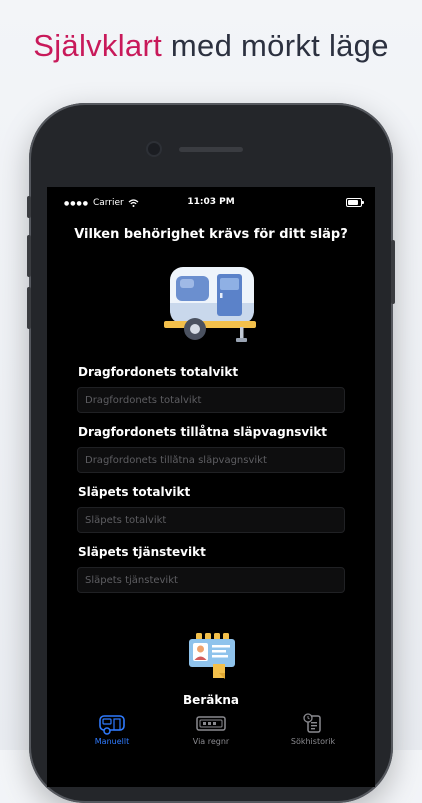 Image resolution: width=422 pixels, height=803 pixels. What do you see at coordinates (210, 304) in the screenshot?
I see `caravan-illustration` at bounding box center [210, 304].